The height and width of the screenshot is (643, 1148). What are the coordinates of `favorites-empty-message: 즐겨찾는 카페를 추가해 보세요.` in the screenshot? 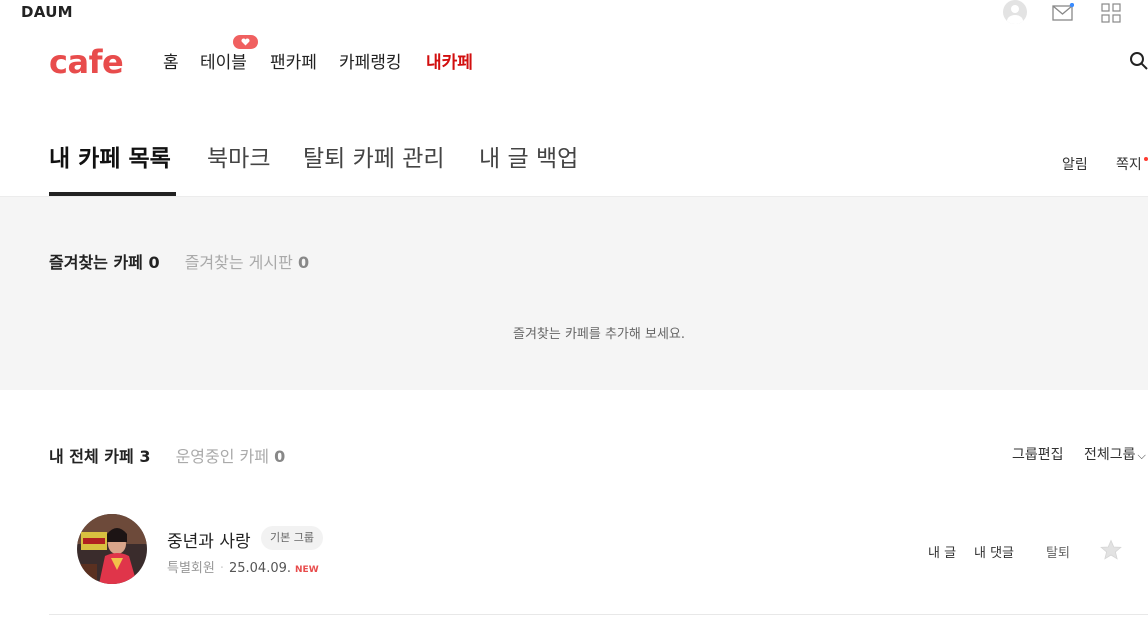 It's located at (598, 334).